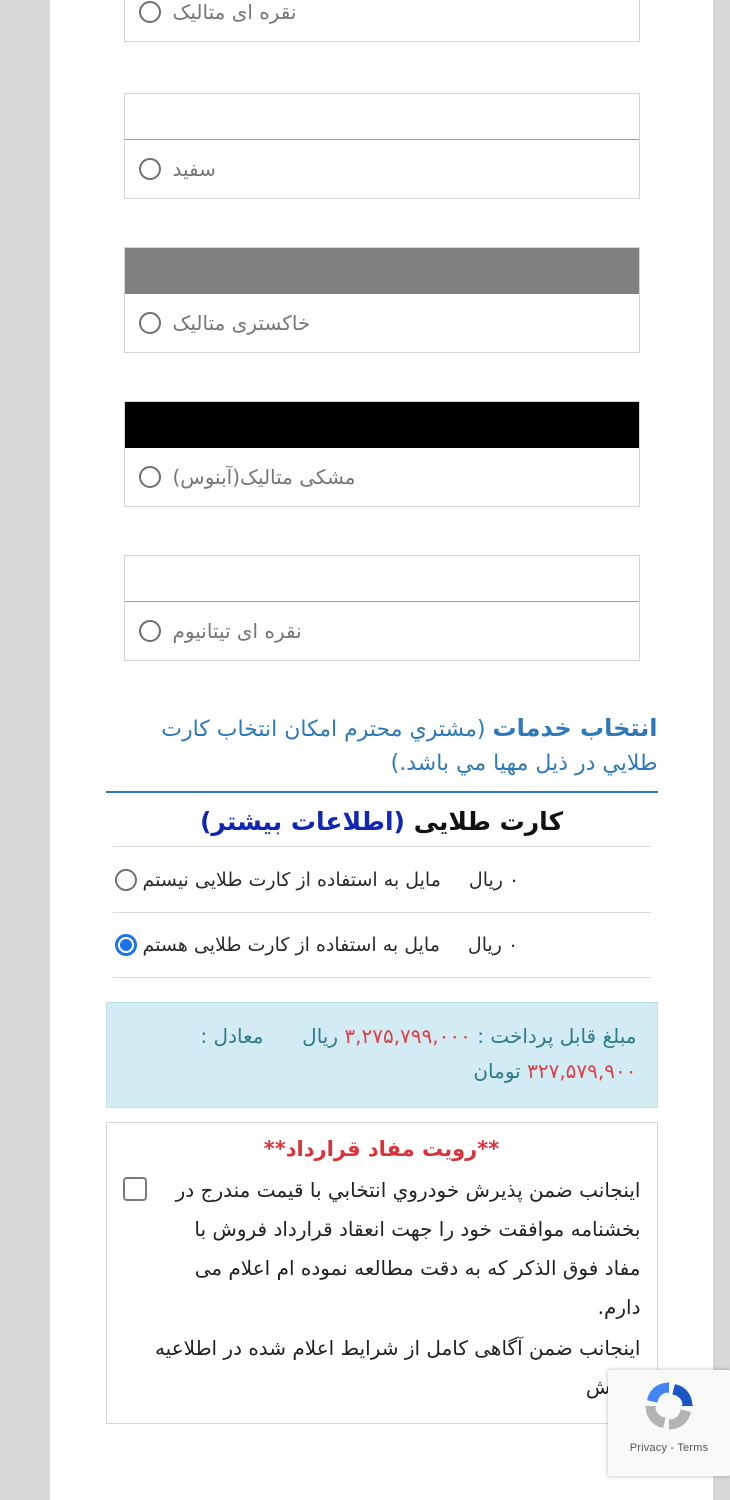 The image size is (730, 1500). What do you see at coordinates (382, 631) in the screenshot?
I see `color-option-row: نقره ای تیتانیوم` at bounding box center [382, 631].